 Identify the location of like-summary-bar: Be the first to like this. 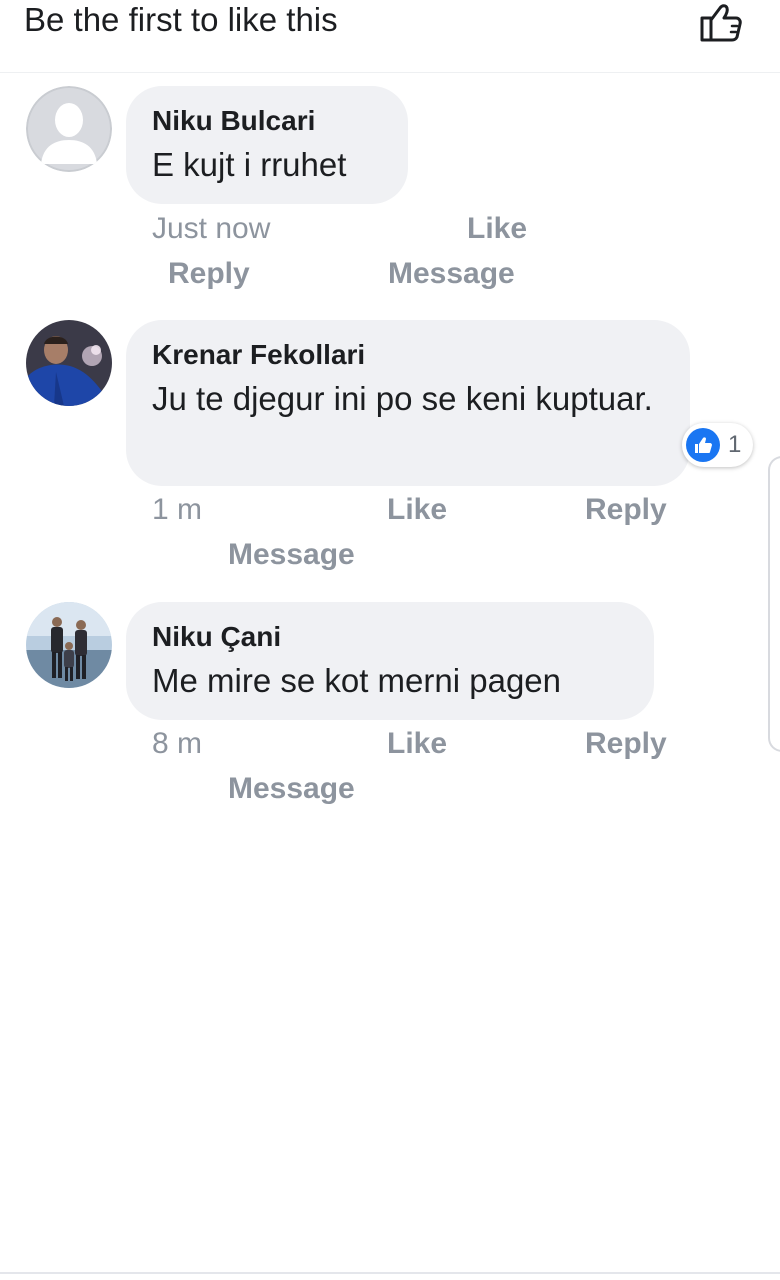
(390, 36).